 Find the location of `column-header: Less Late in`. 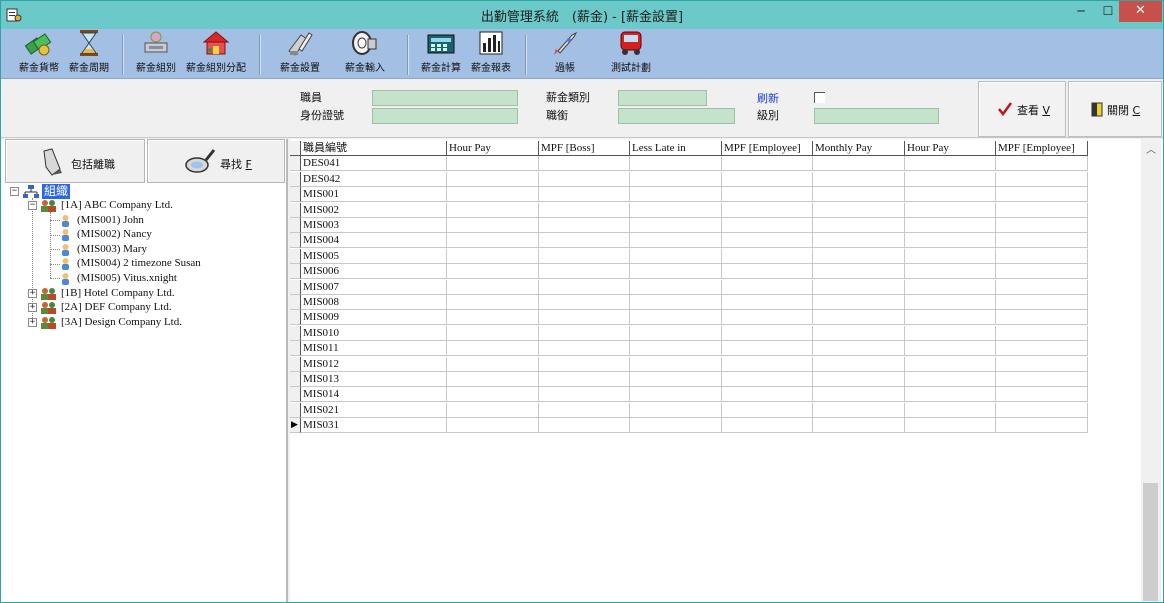

column-header: Less Late in is located at coordinates (676, 148).